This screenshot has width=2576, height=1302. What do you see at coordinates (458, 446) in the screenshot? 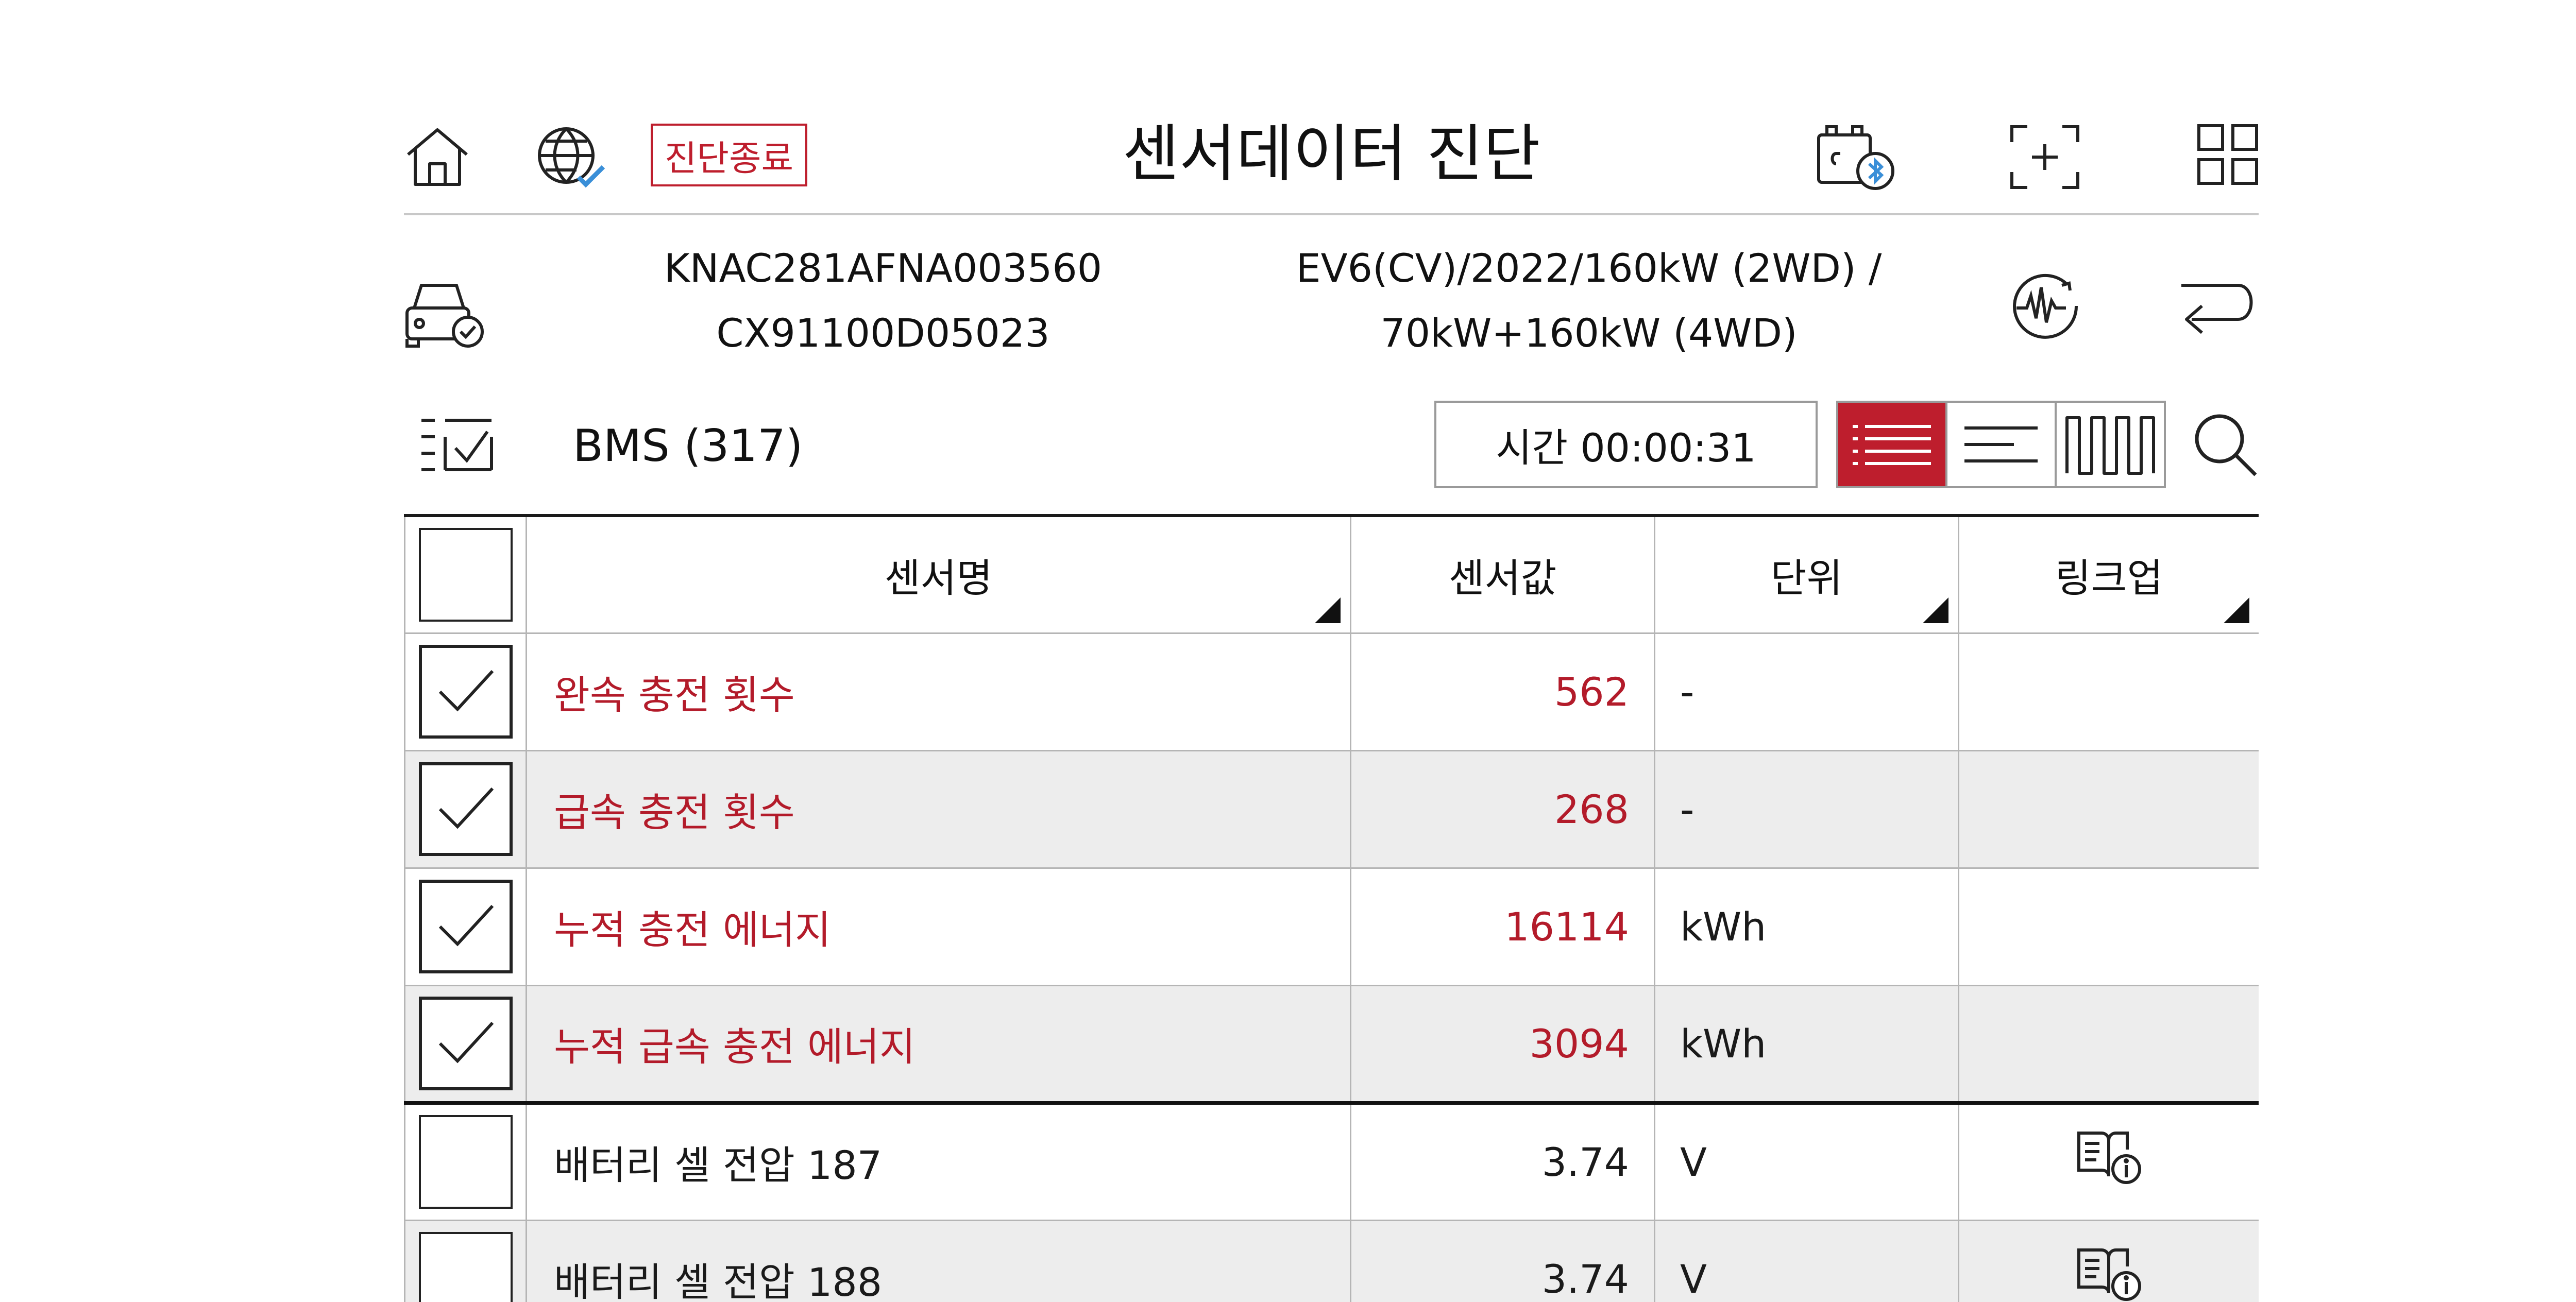
I see `select-list-icon` at bounding box center [458, 446].